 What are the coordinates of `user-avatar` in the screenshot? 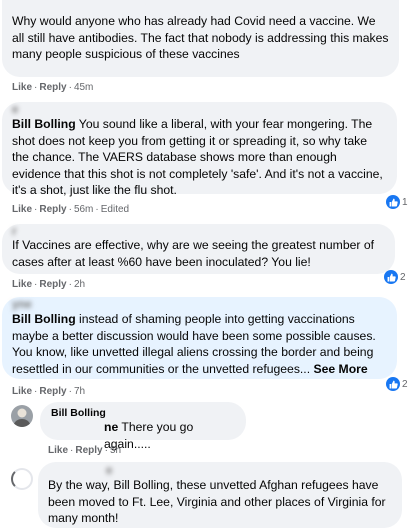 It's located at (22, 416).